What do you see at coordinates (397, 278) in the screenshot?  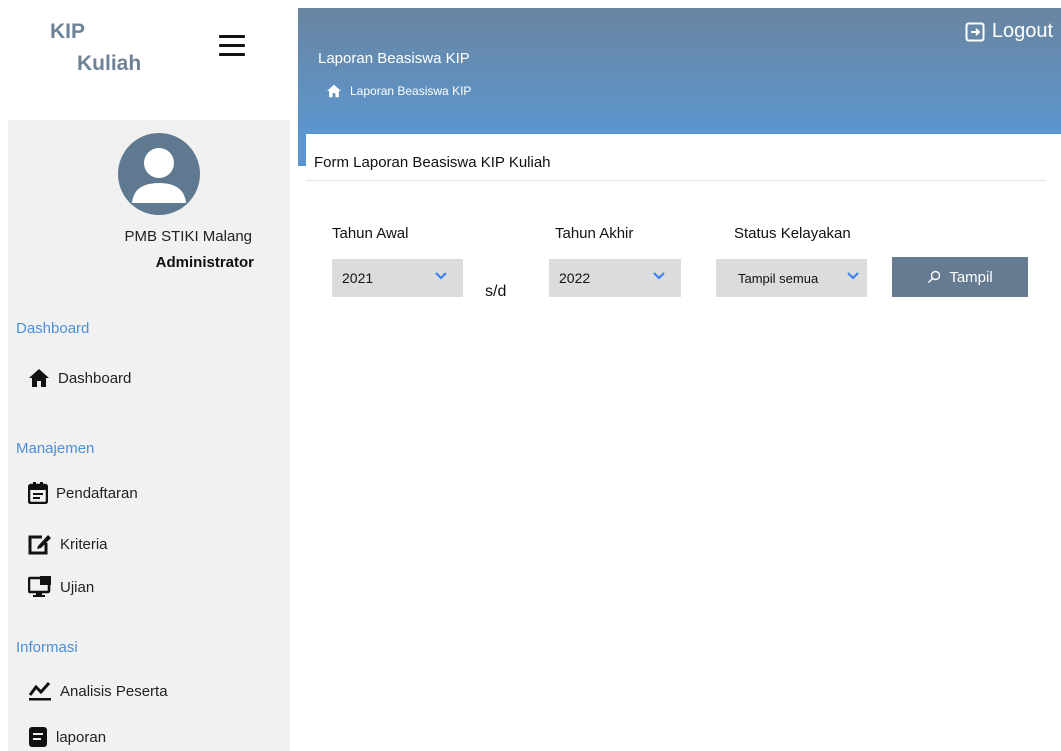 I see `tahun-awal-select: 2021` at bounding box center [397, 278].